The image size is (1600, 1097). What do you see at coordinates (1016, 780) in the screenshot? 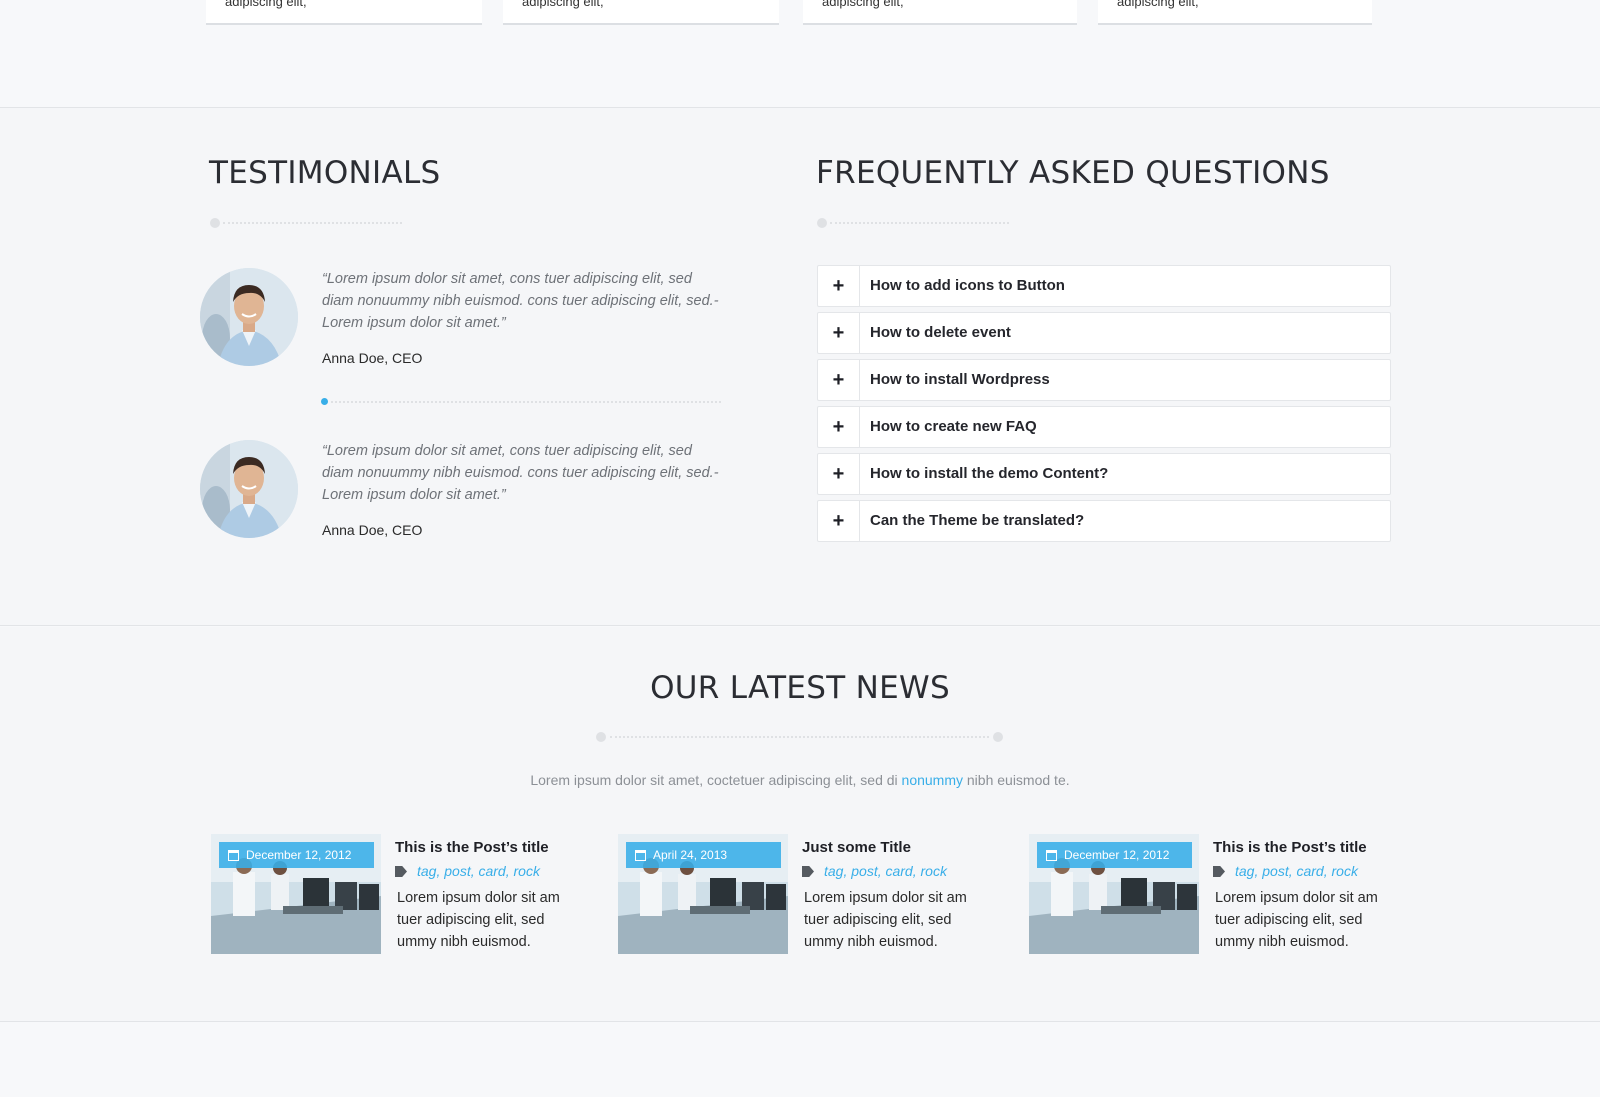
I see `news-intro-text-end: nibh euismod te.` at bounding box center [1016, 780].